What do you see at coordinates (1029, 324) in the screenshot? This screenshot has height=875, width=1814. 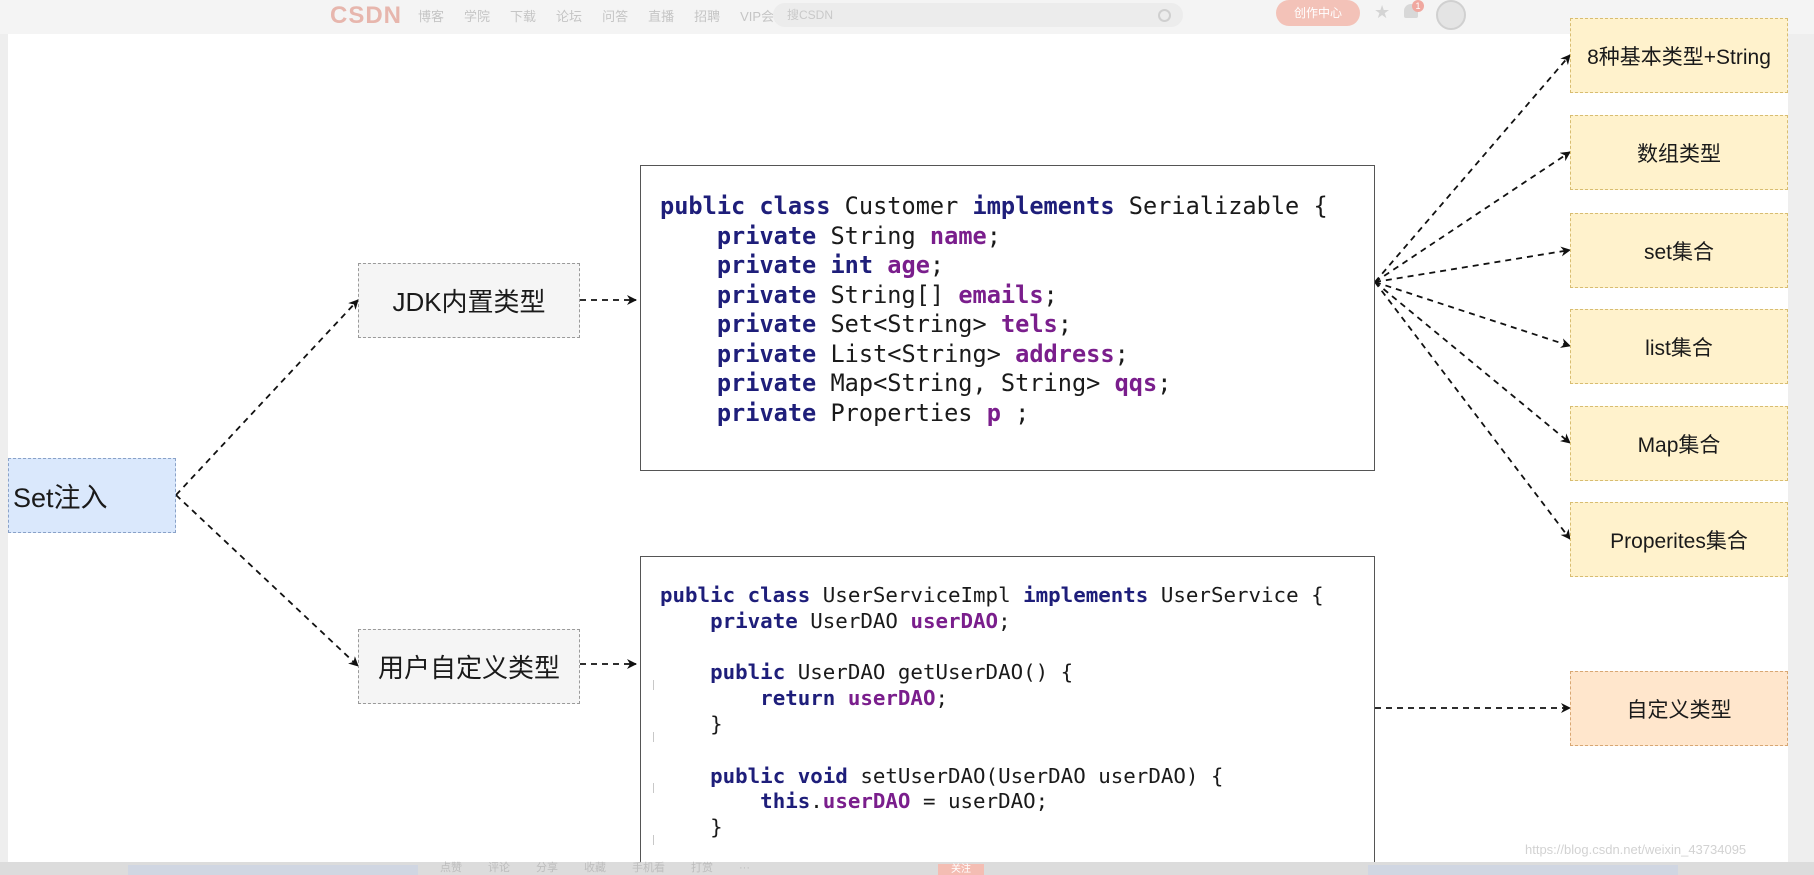 I see `code-identifier: tels` at bounding box center [1029, 324].